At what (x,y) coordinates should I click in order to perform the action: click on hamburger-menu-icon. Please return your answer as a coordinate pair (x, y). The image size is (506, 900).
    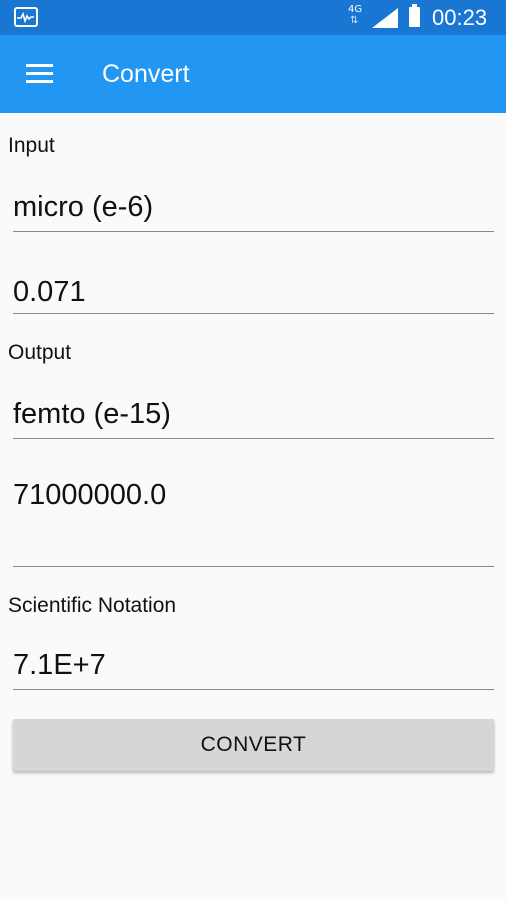
    Looking at the image, I should click on (39, 74).